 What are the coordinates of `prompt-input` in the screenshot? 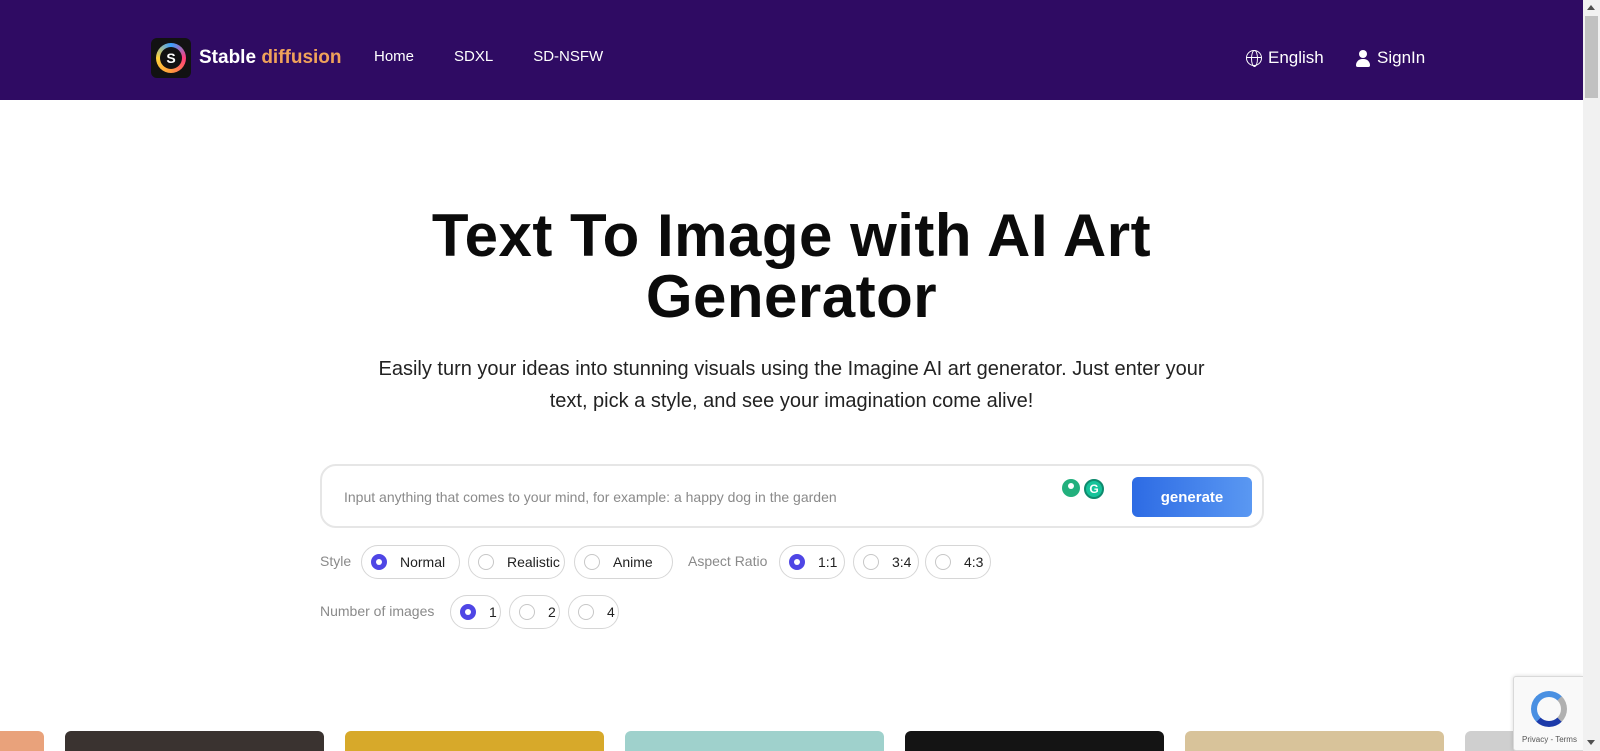 It's located at (694, 497).